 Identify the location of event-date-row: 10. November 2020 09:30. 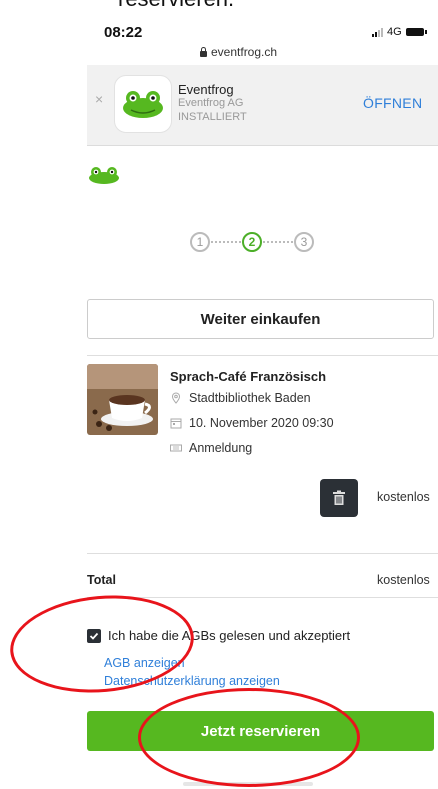
(252, 423).